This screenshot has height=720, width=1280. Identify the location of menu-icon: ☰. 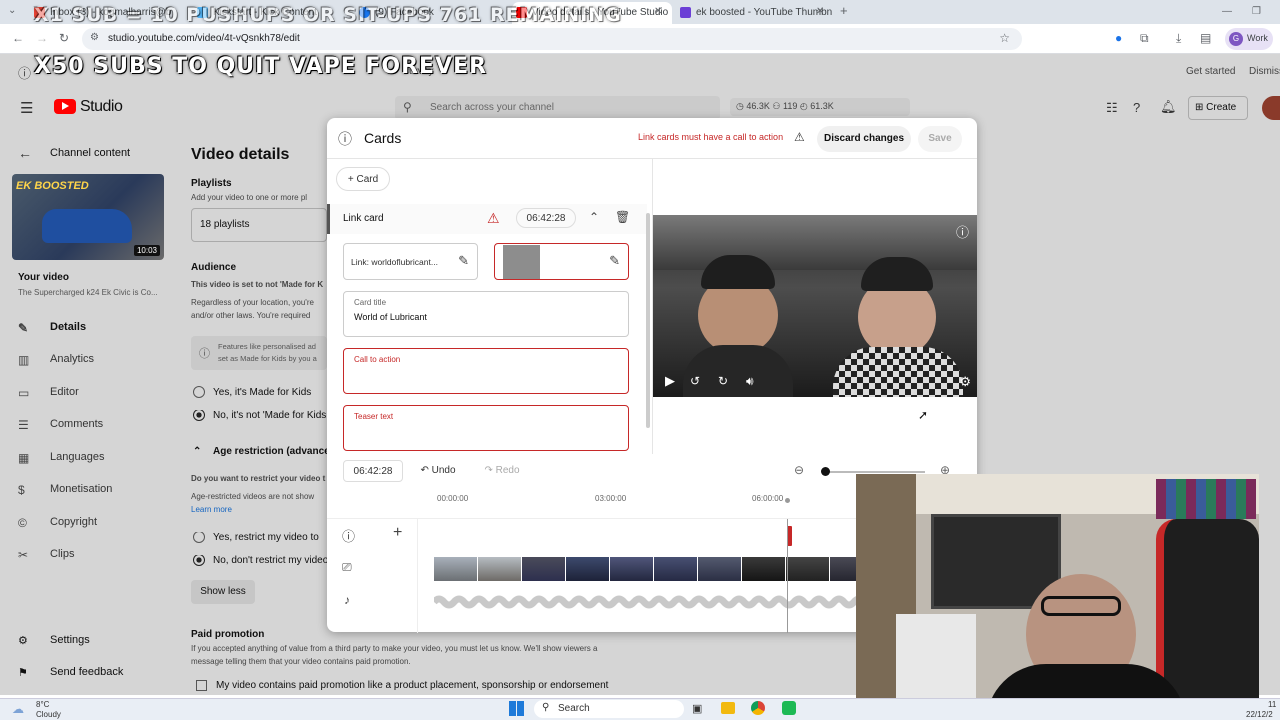
(26, 108).